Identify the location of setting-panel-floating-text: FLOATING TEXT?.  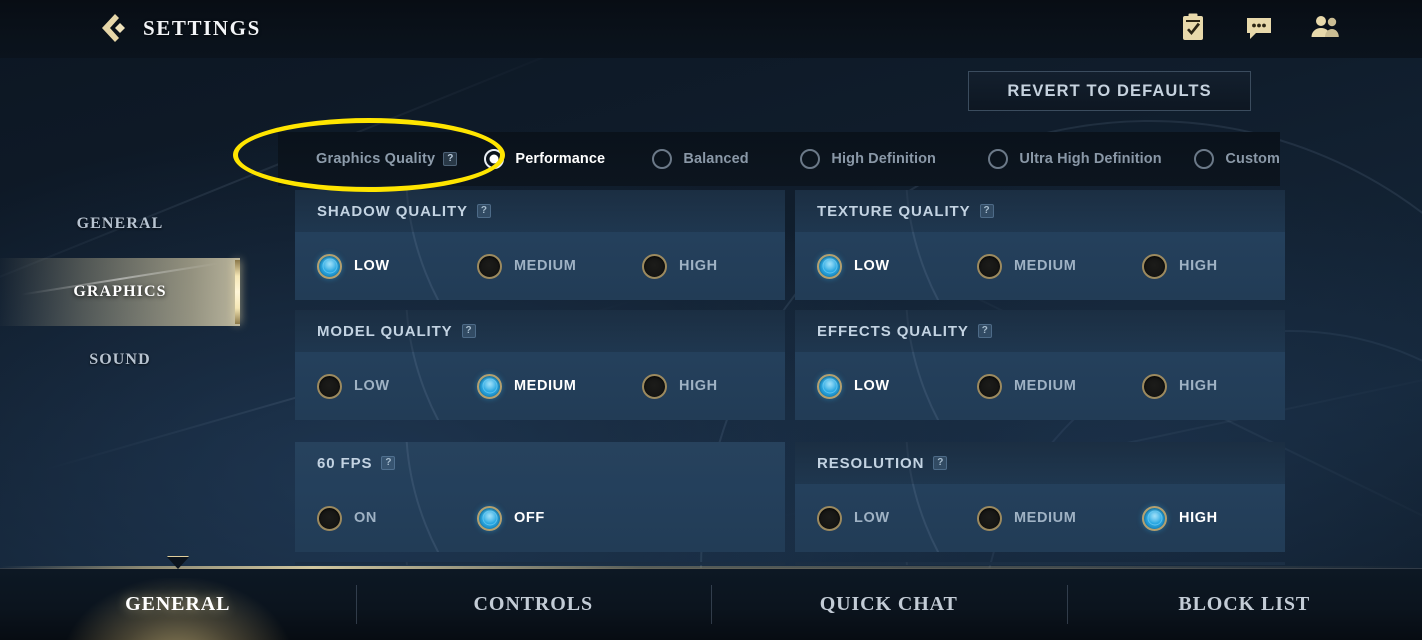
(1040, 563).